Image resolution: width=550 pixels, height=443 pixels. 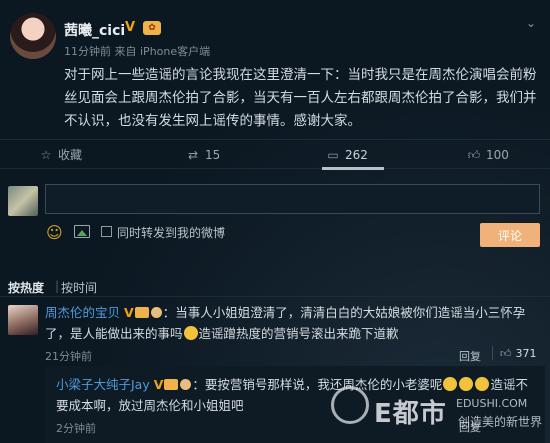 I want to click on author-avatar, so click(x=33, y=36).